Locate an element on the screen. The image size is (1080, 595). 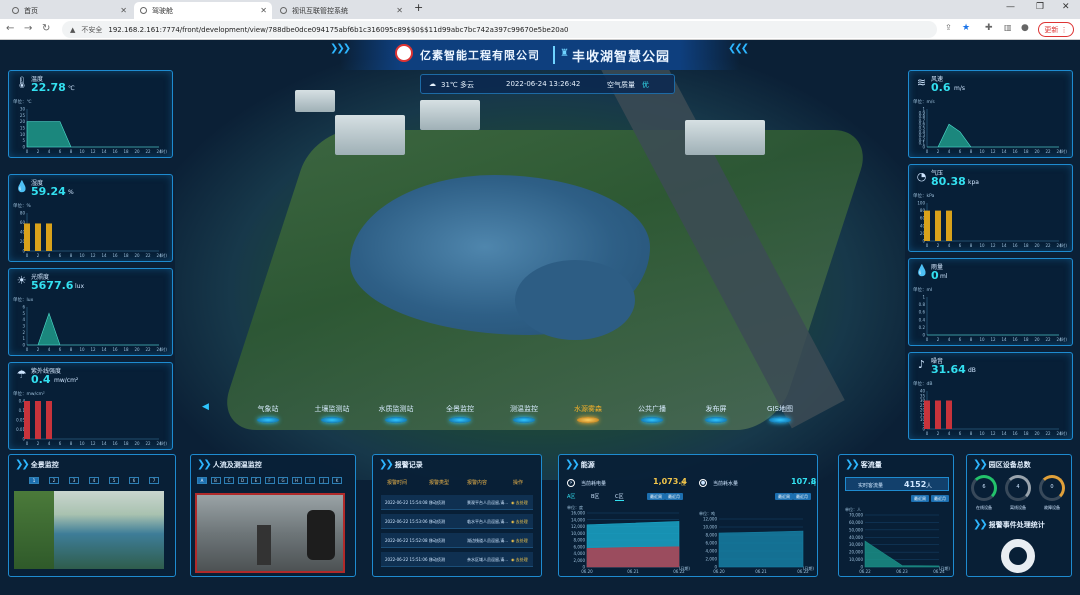
camera-tab: 3 is located at coordinates (74, 480).